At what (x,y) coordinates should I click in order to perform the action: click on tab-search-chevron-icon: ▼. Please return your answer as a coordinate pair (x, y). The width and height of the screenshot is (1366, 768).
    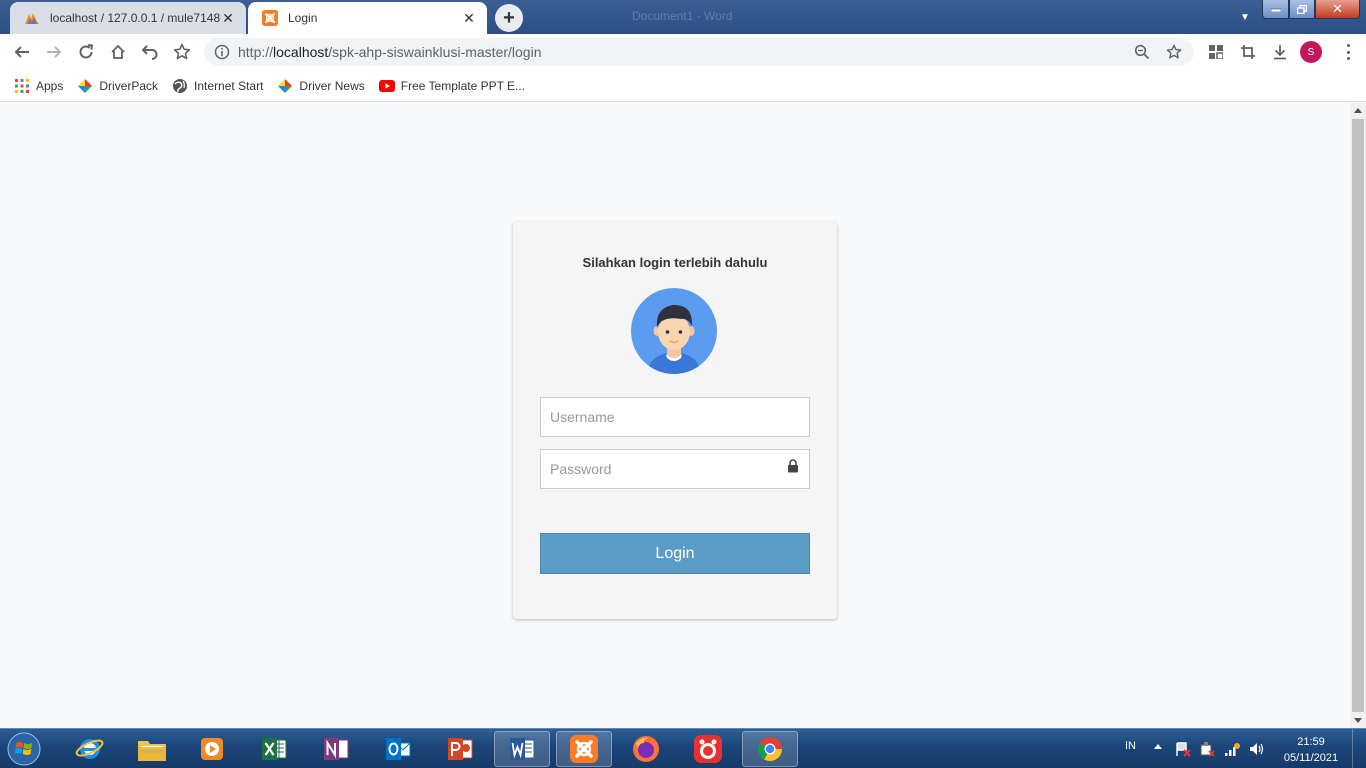
    Looking at the image, I should click on (1245, 17).